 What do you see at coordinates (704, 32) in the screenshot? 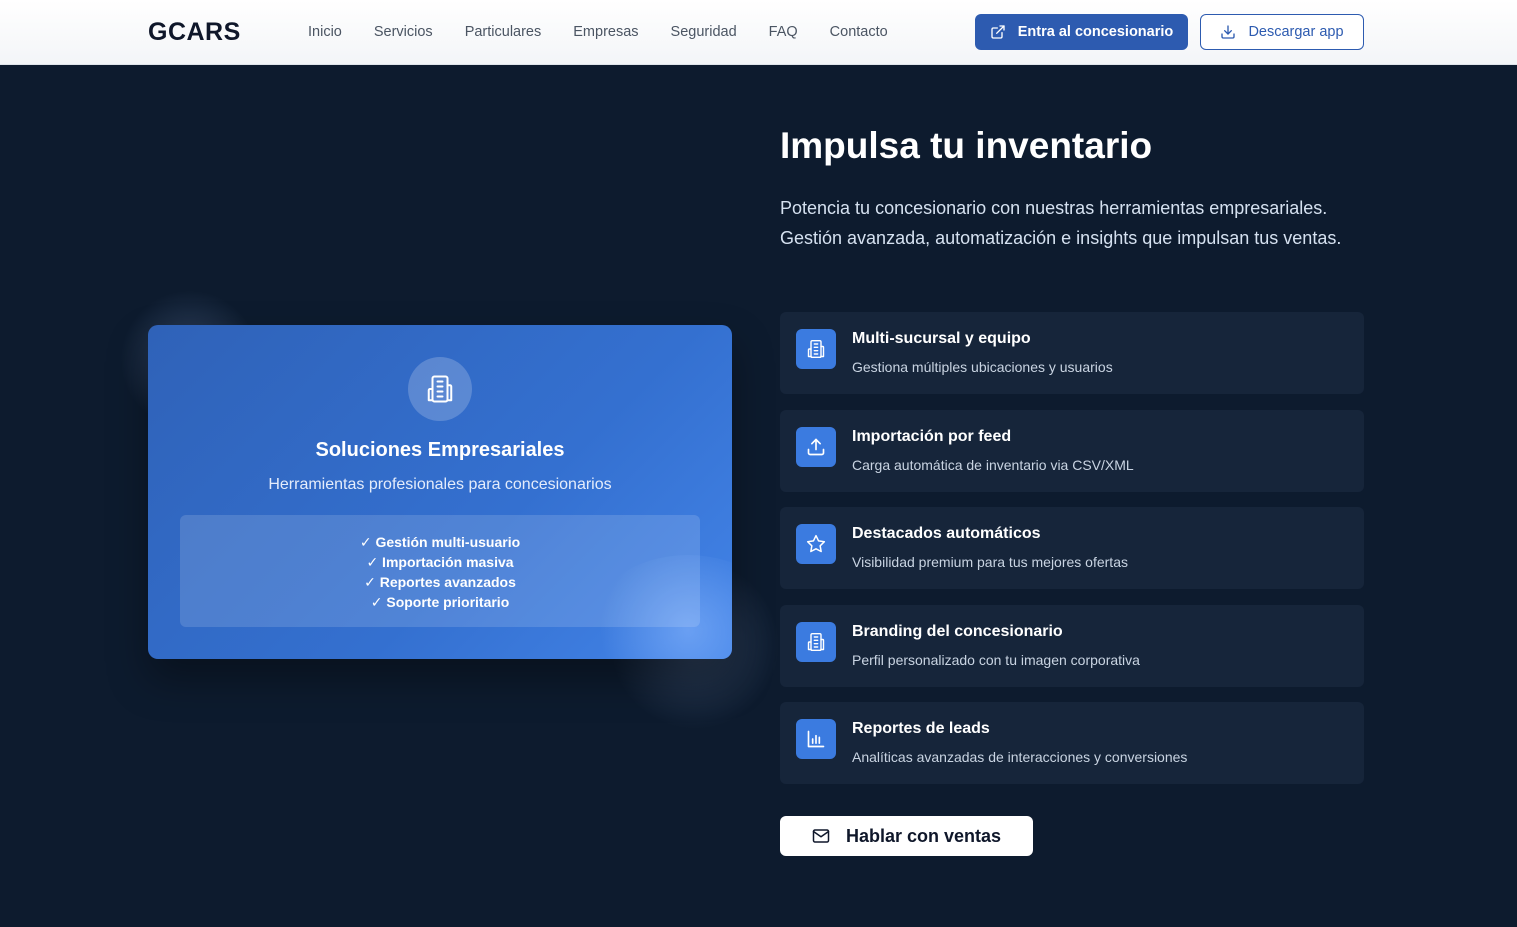
I see `nav-link-seguridad: Seguridad` at bounding box center [704, 32].